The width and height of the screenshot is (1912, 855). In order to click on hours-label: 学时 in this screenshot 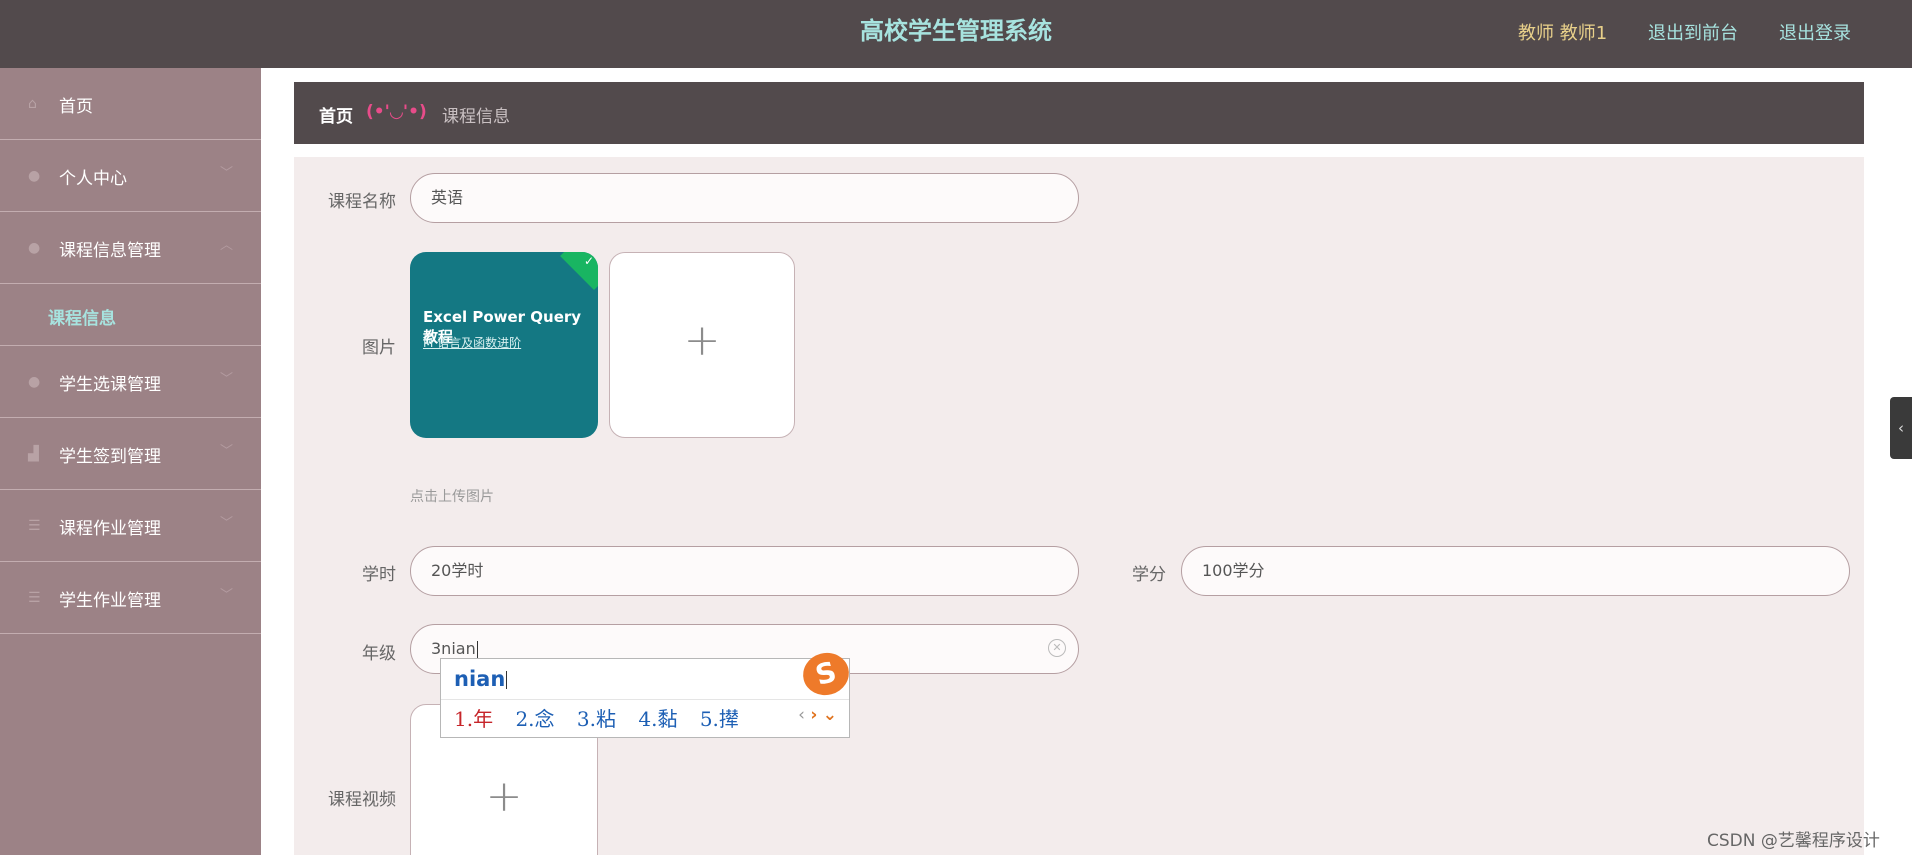, I will do `click(379, 575)`.